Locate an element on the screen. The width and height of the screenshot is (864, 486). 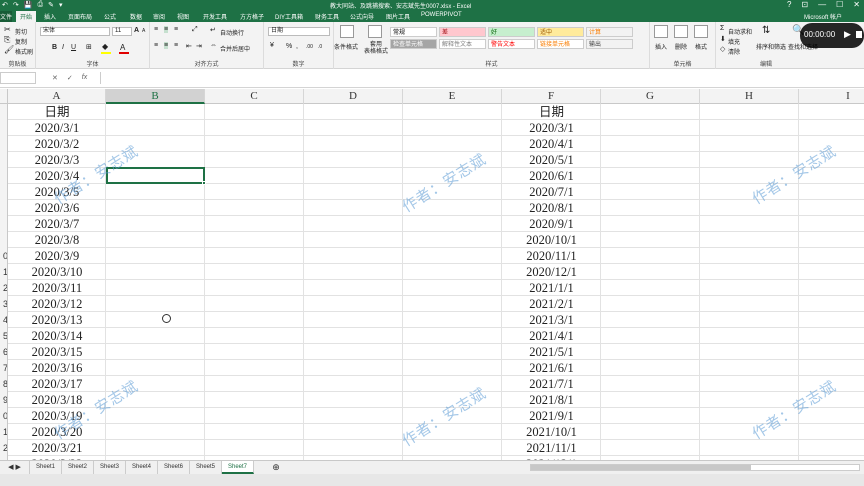
fill-icon: ⬇ is located at coordinates (723, 39).